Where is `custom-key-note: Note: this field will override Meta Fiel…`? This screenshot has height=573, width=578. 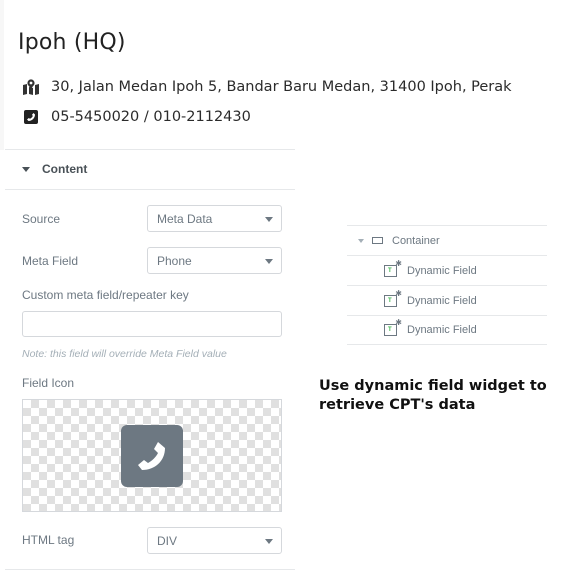
custom-key-note: Note: this field will override Meta Fiel… is located at coordinates (124, 354).